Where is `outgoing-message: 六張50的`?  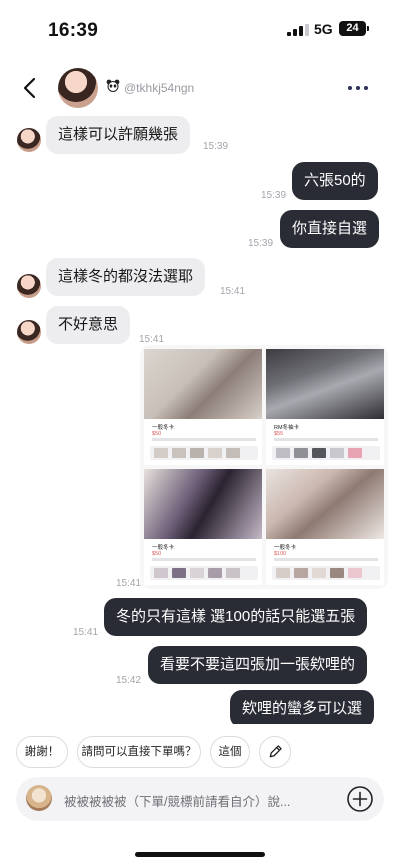 outgoing-message: 六張50的 is located at coordinates (335, 181).